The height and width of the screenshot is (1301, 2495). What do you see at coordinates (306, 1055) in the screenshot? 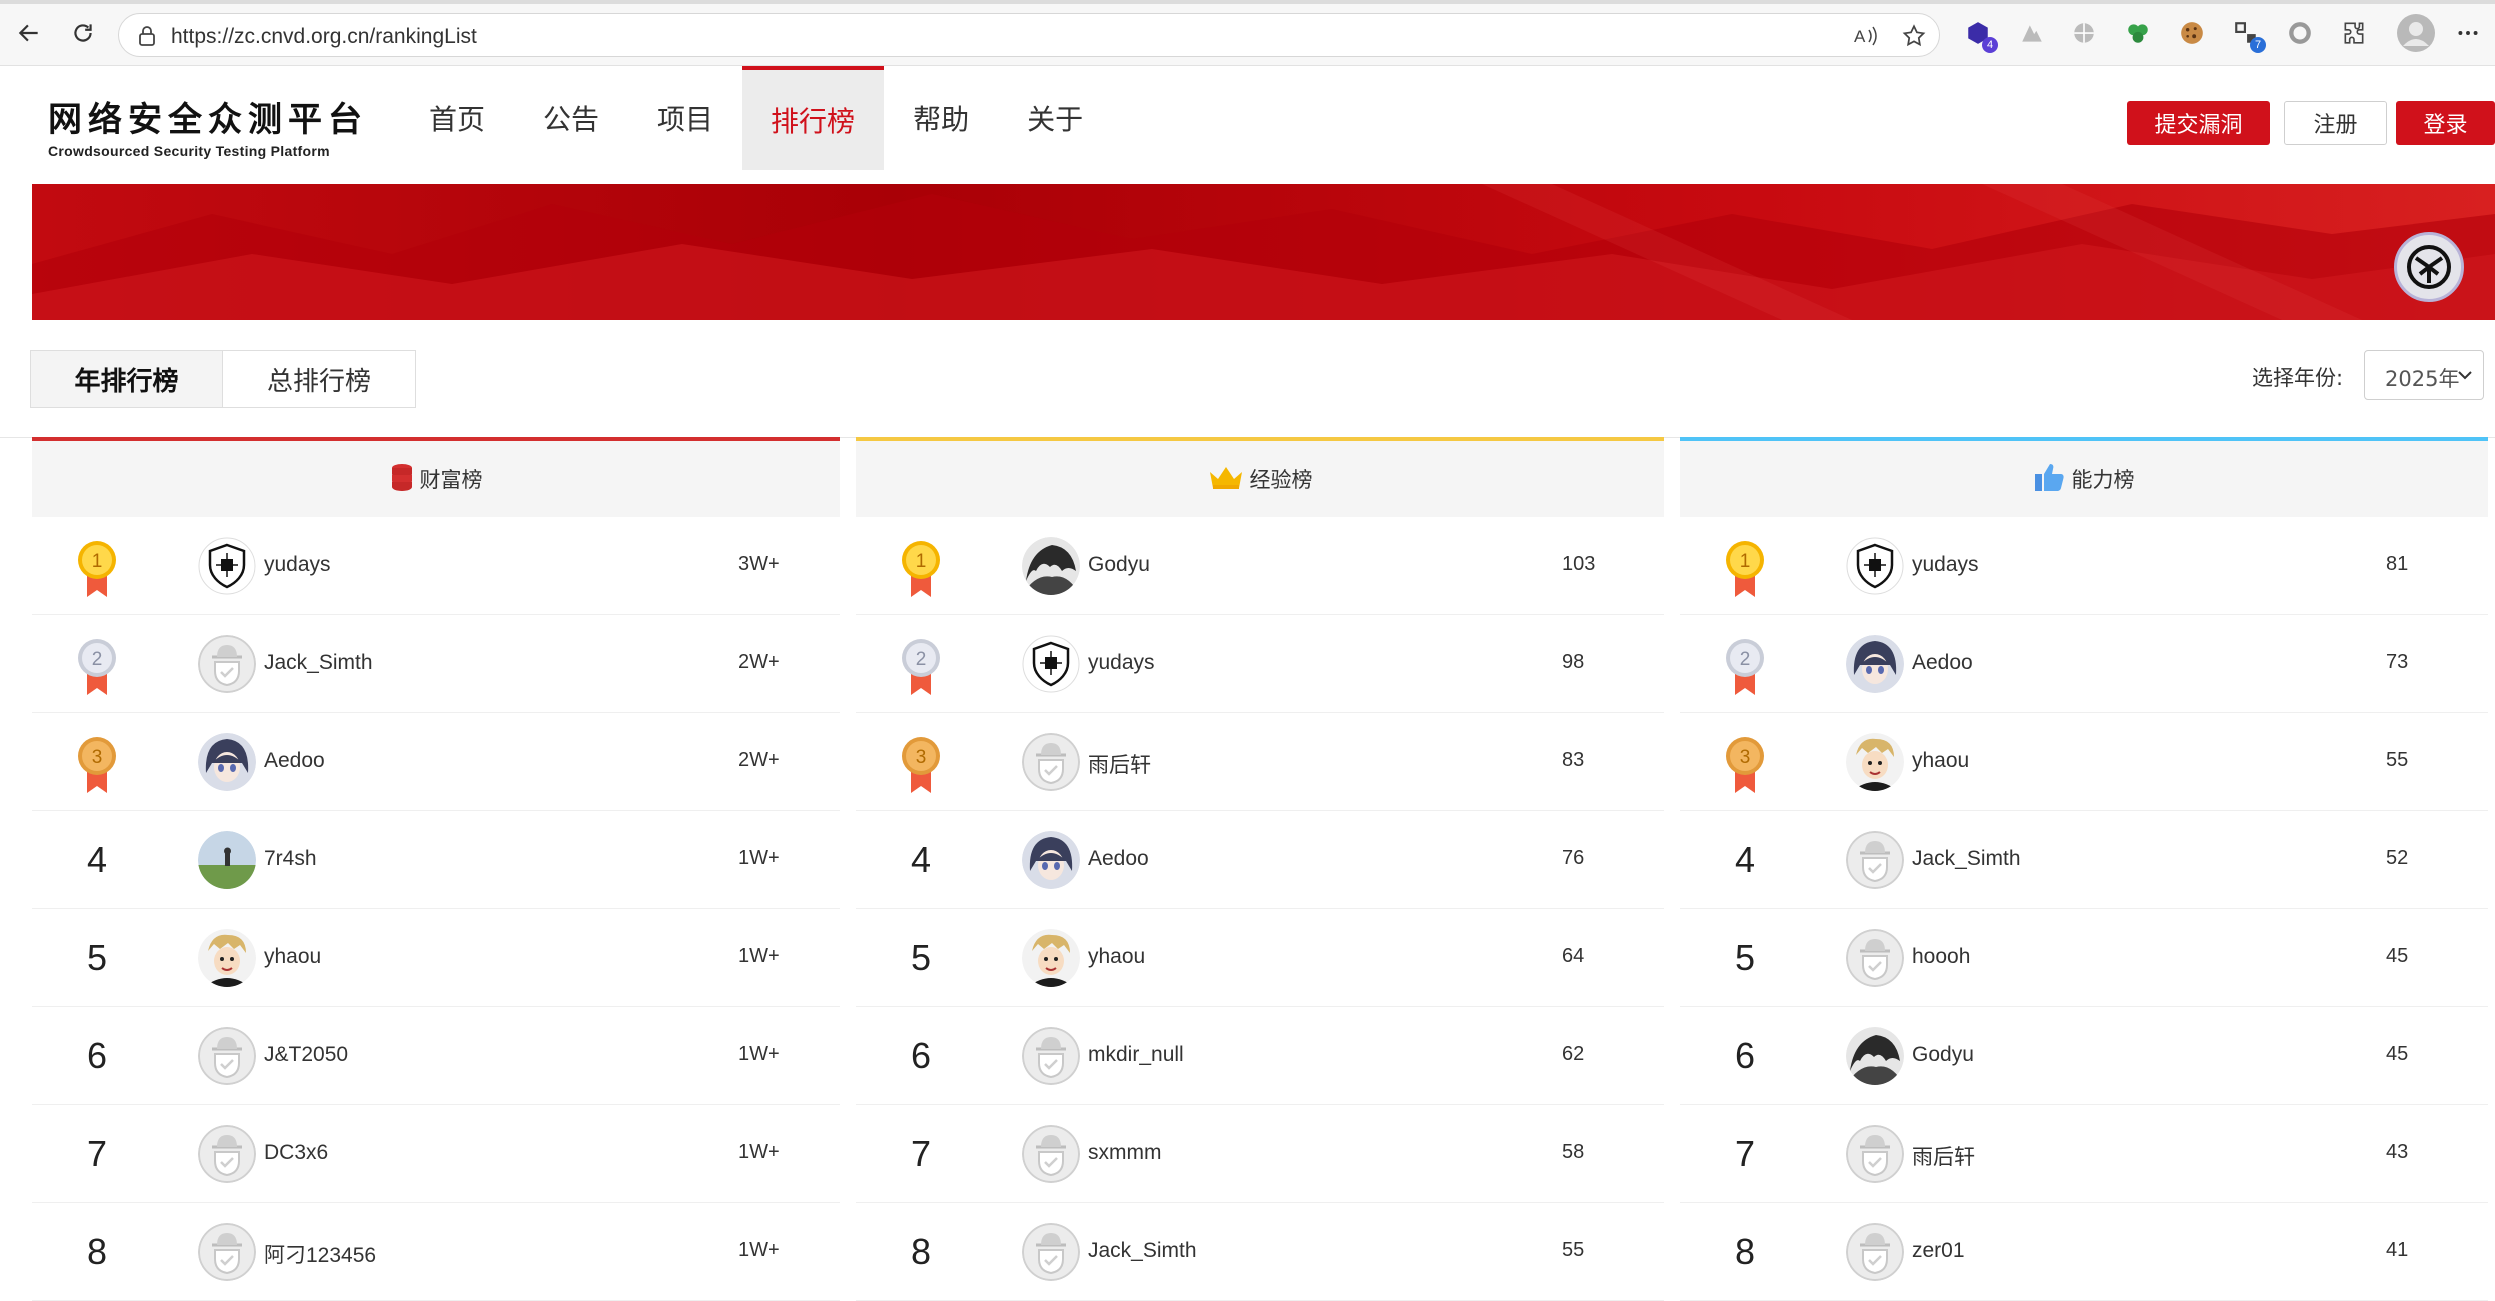
I see `user-name: J&T2050` at bounding box center [306, 1055].